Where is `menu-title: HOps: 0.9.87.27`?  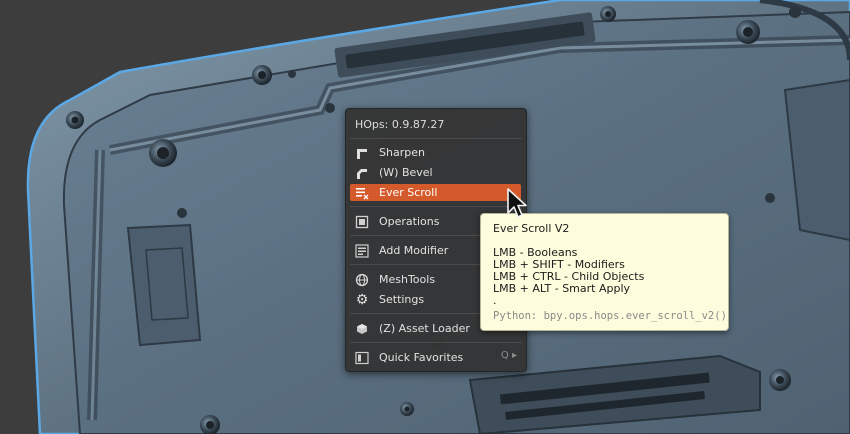
menu-title: HOps: 0.9.87.27 is located at coordinates (400, 124).